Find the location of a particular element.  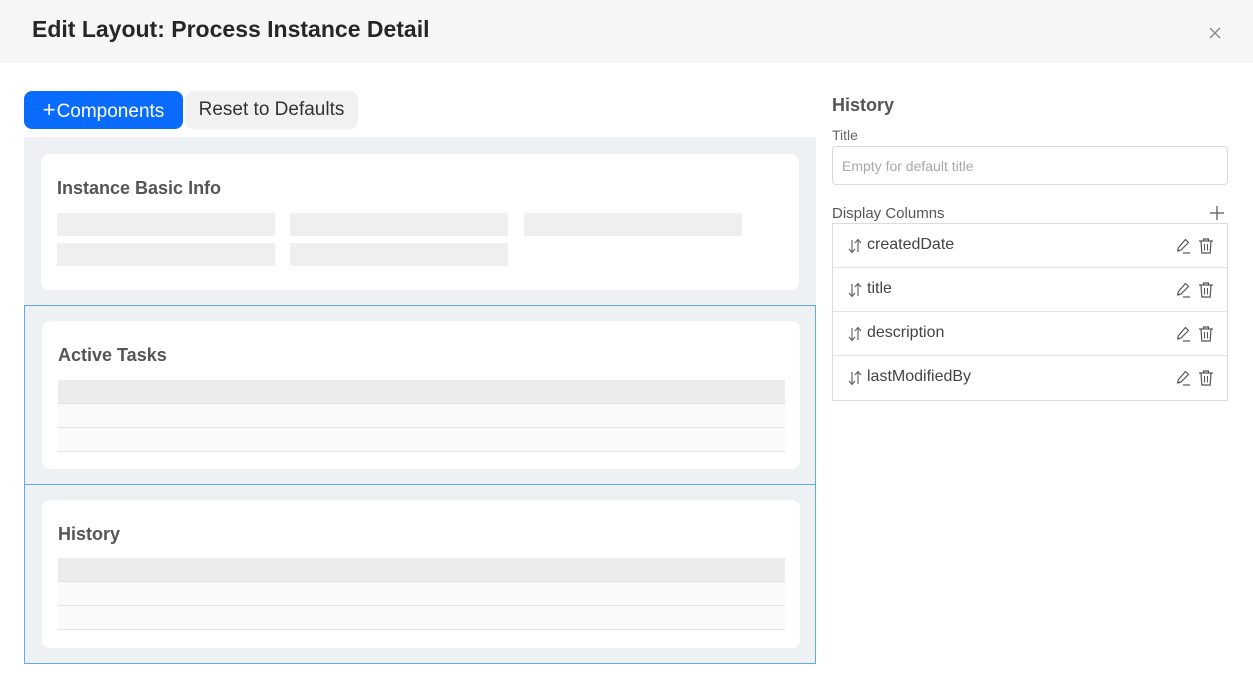

add-components-button: +Components is located at coordinates (103, 110).